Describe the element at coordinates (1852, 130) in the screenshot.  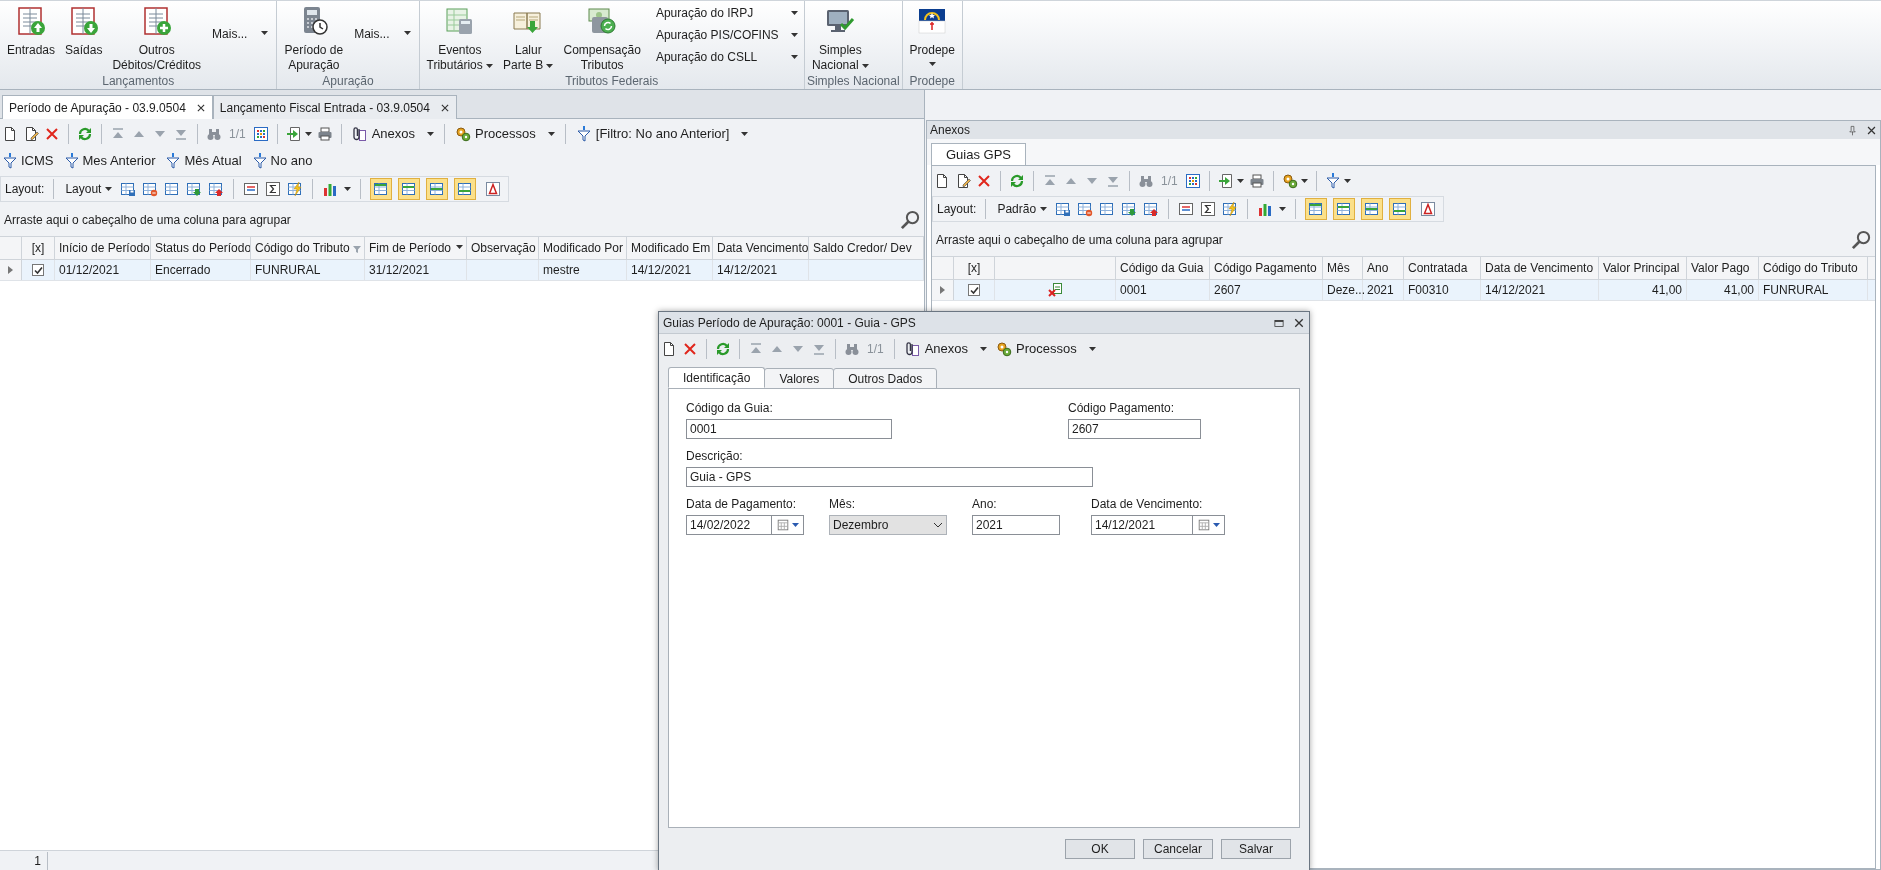
I see `pin-icon` at that location.